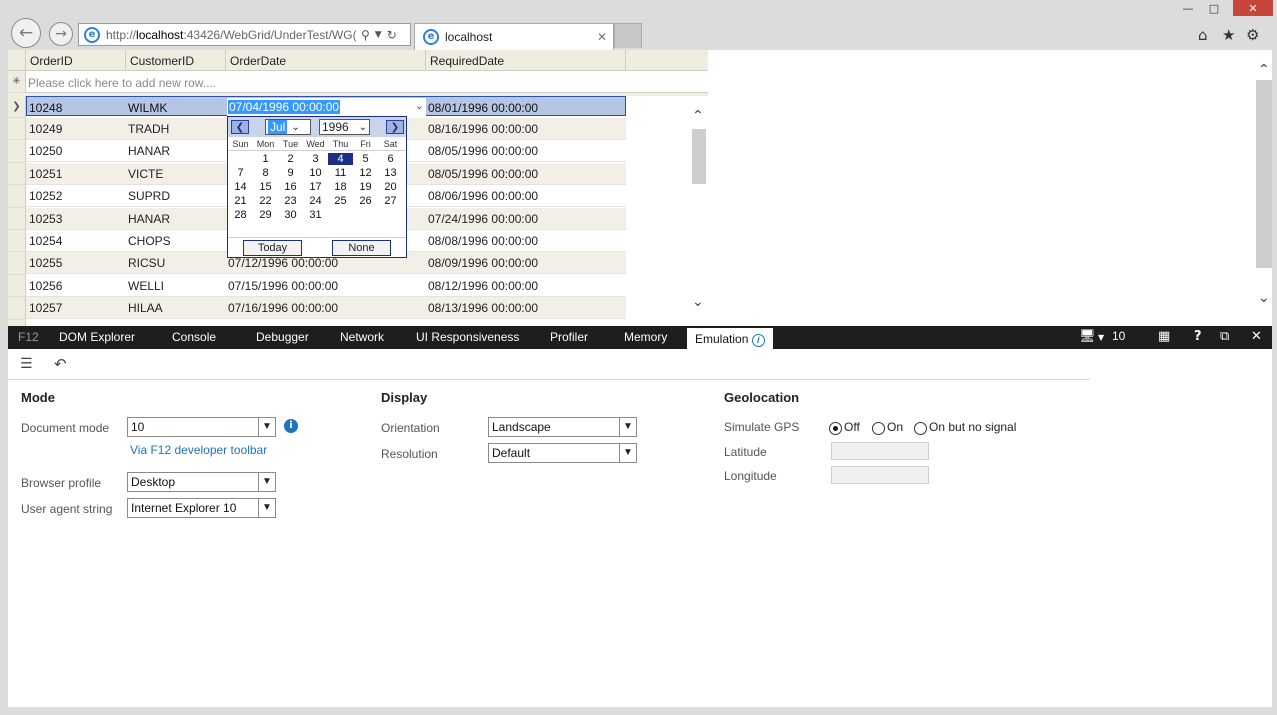 This screenshot has height=715, width=1277. What do you see at coordinates (1087, 336) in the screenshot?
I see `monitor-icon: 🖥` at bounding box center [1087, 336].